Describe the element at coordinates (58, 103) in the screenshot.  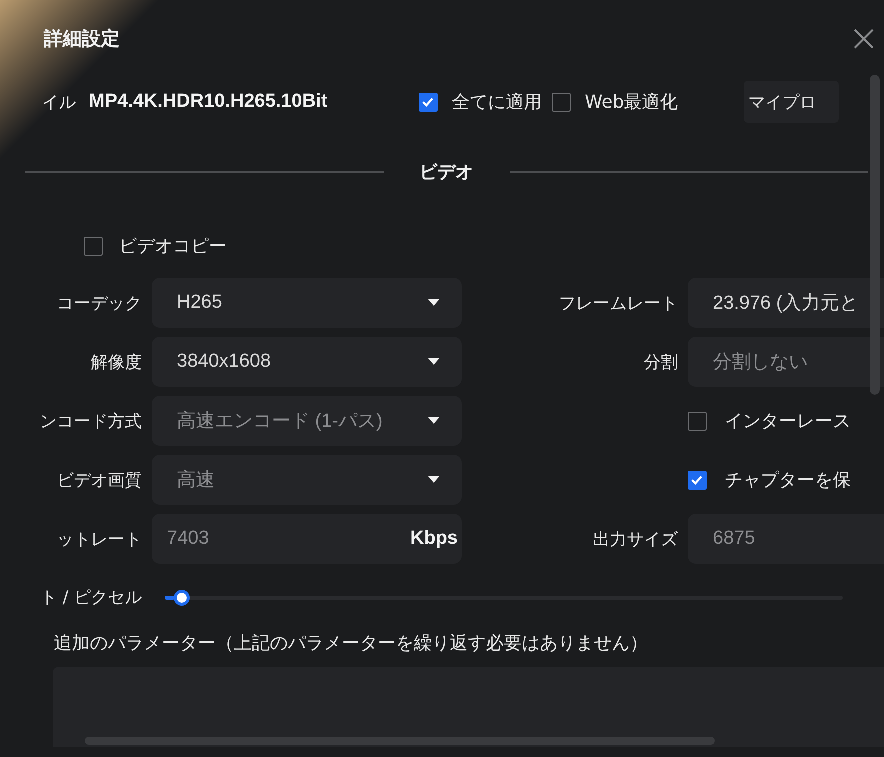
I see `profile-label: イル` at that location.